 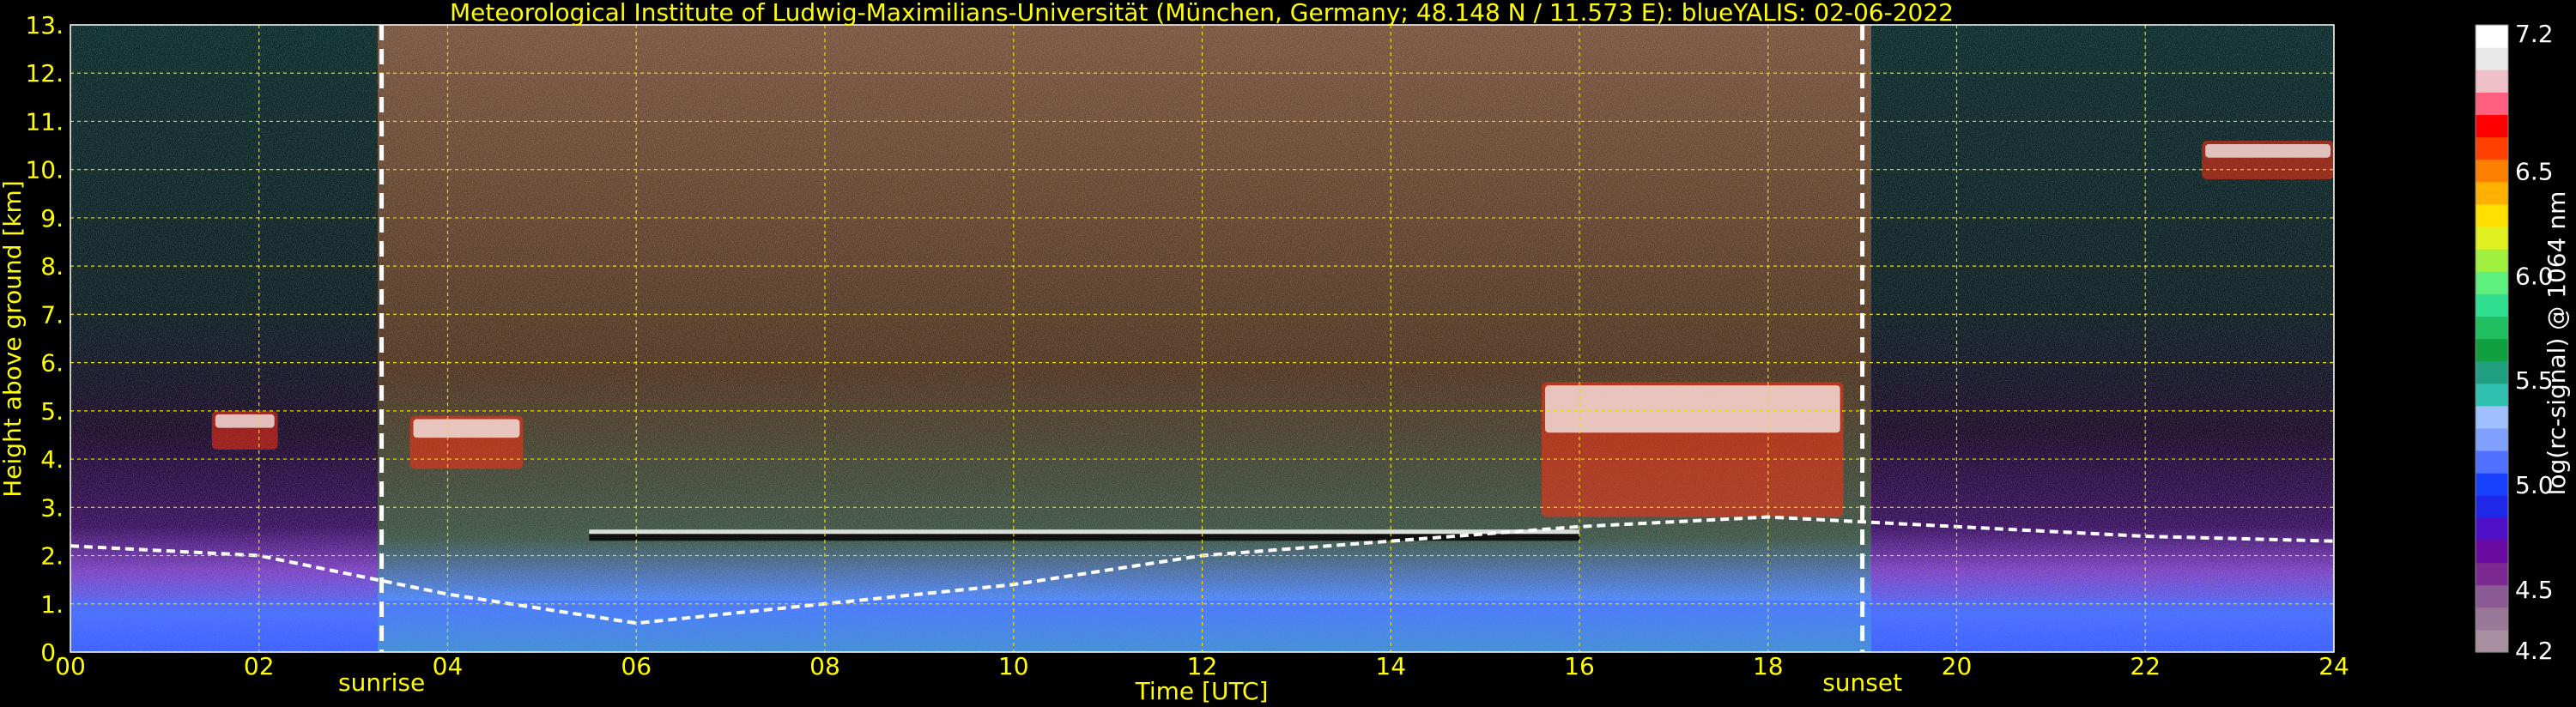 I want to click on sunset-label: sunset, so click(x=1862, y=683).